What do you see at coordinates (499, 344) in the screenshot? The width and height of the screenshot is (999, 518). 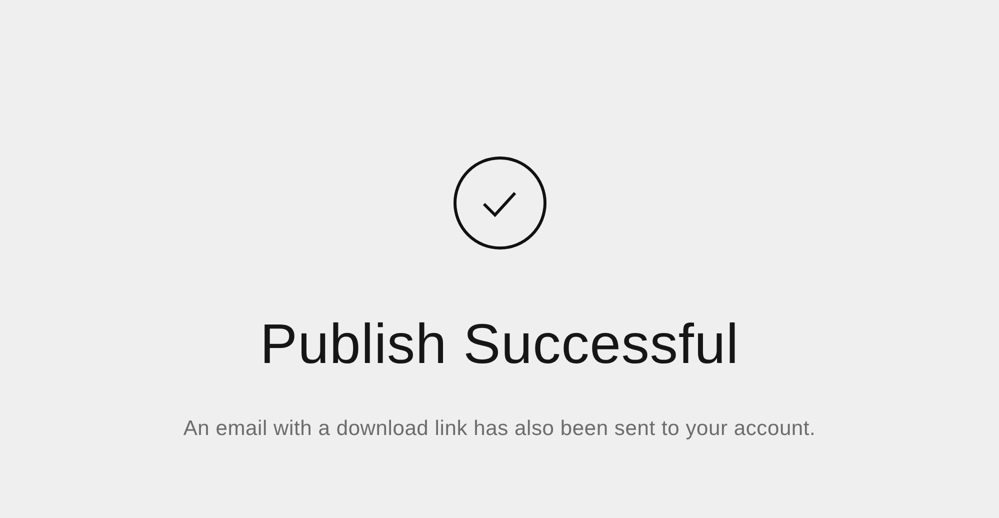 I see `success-title: Publish Successful` at bounding box center [499, 344].